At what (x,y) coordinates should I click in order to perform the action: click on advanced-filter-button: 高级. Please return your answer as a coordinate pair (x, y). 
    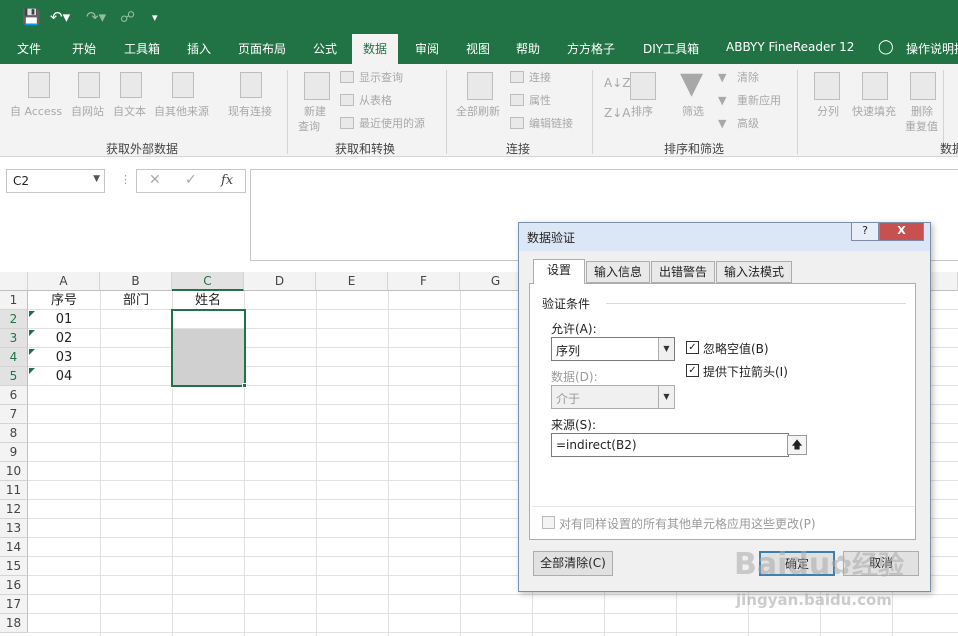
    Looking at the image, I should click on (748, 124).